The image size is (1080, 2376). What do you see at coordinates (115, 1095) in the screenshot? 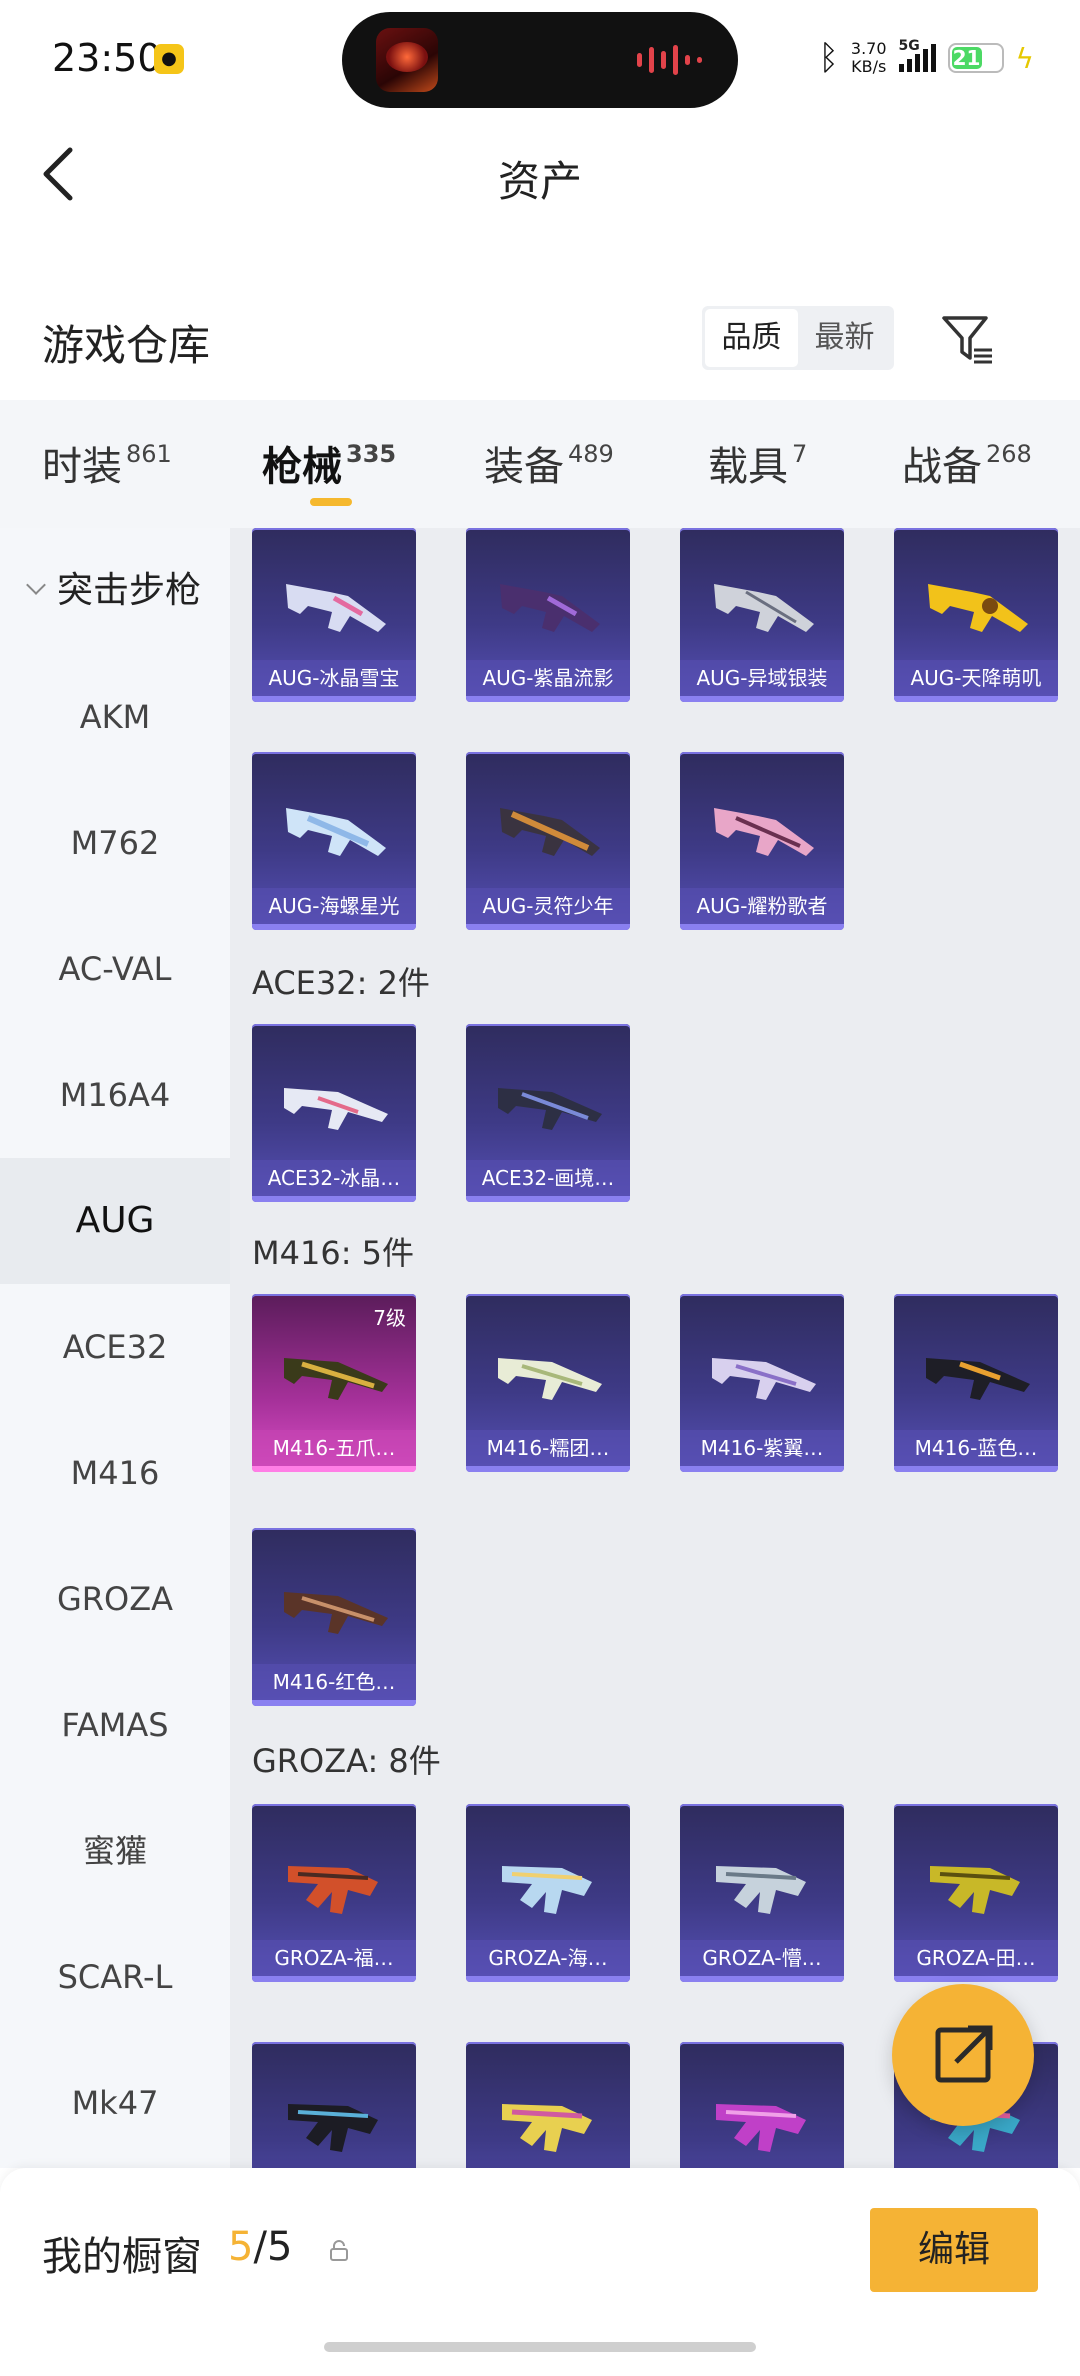
I see `sidebar-item-m16a4: M16A4` at bounding box center [115, 1095].